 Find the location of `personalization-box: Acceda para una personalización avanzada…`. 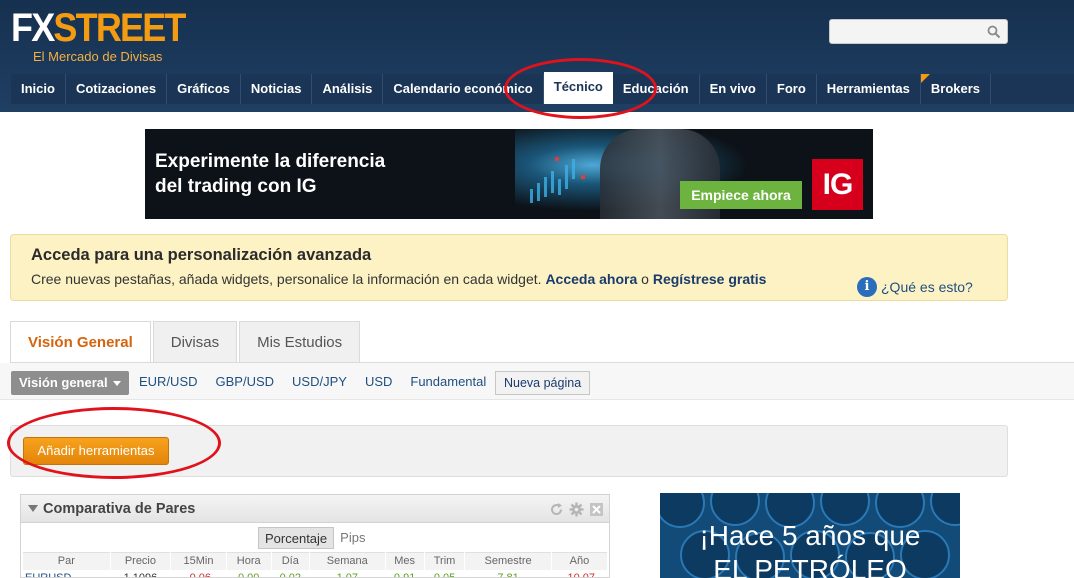

personalization-box: Acceda para una personalización avanzada… is located at coordinates (509, 267).